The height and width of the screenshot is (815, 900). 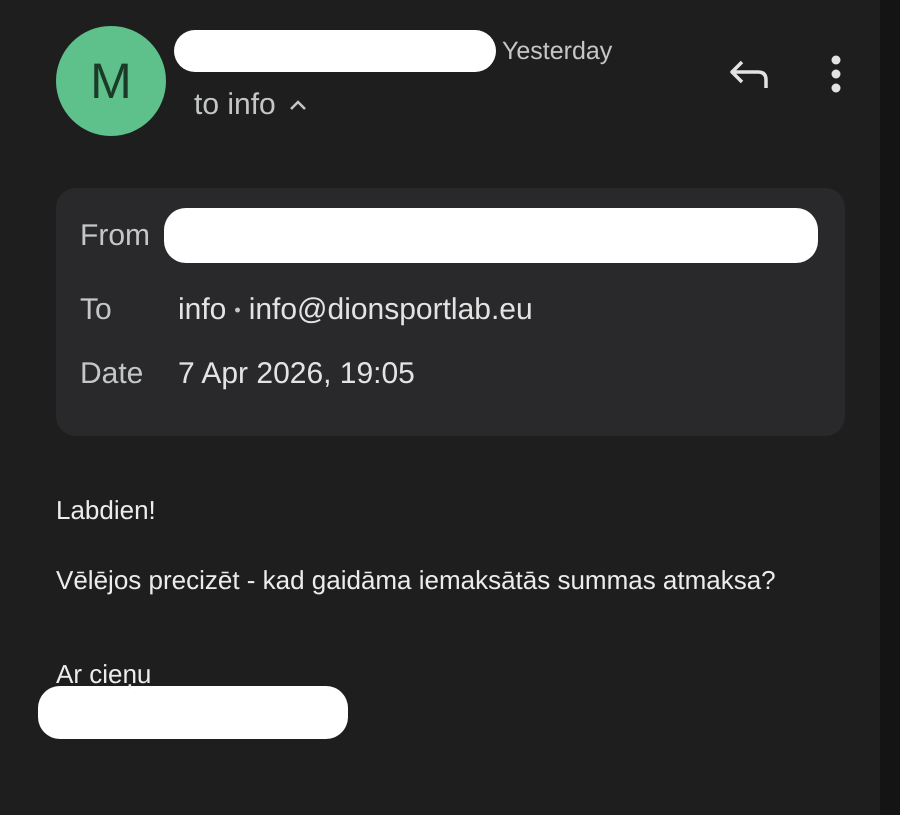 I want to click on recipient-name: info, so click(x=202, y=310).